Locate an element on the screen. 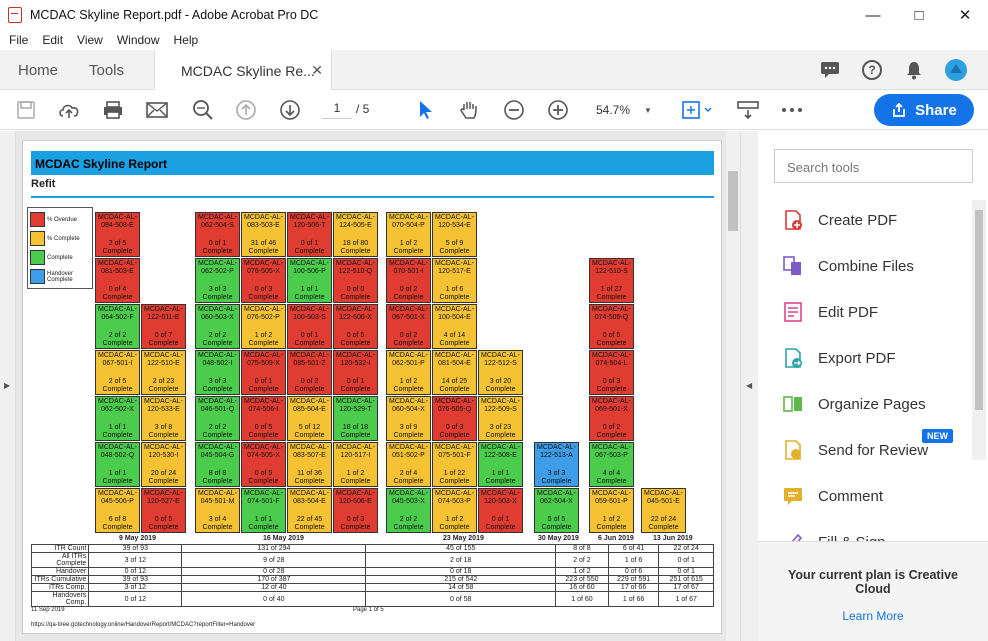 The image size is (988, 641). cell-status: 11 of 36 Complete is located at coordinates (309, 477).